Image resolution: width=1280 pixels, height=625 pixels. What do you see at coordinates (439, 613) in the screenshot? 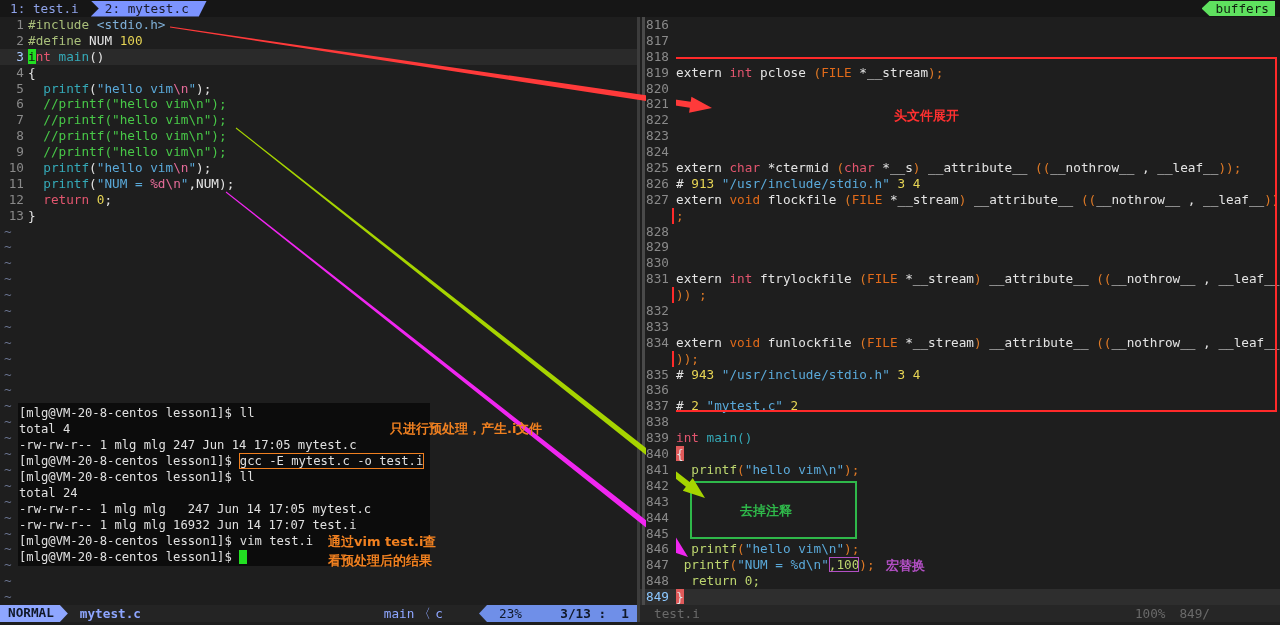
I see `file-type: c` at bounding box center [439, 613].